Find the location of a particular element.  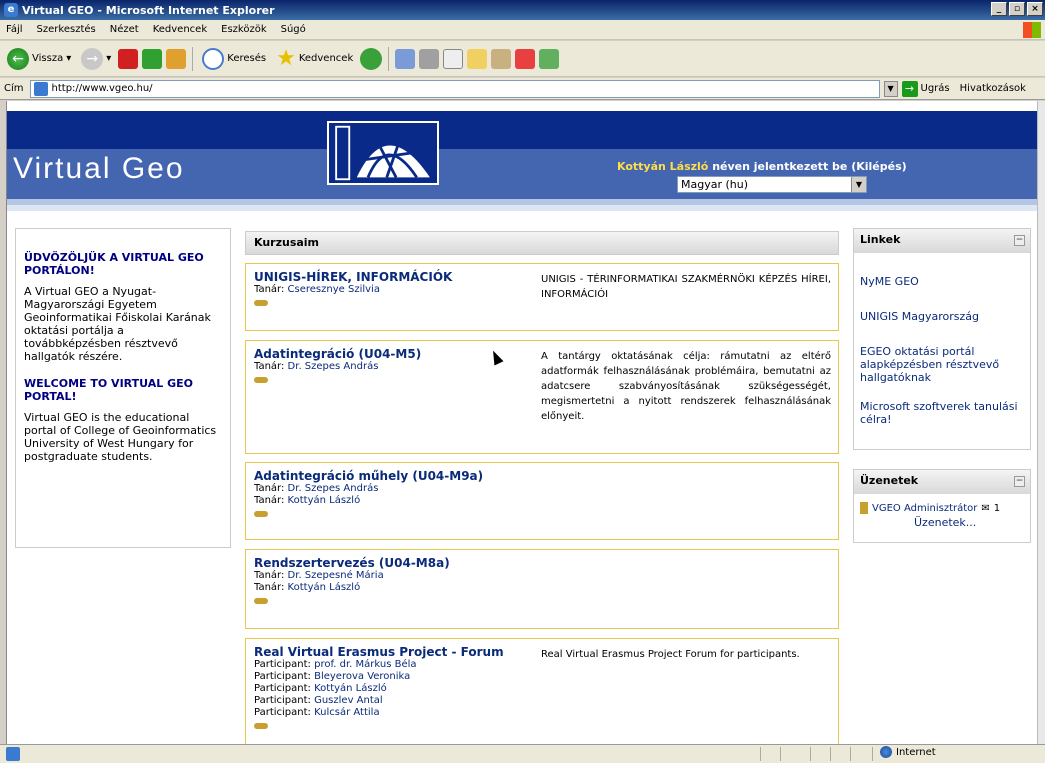

go-label: Ugrás is located at coordinates (935, 88).